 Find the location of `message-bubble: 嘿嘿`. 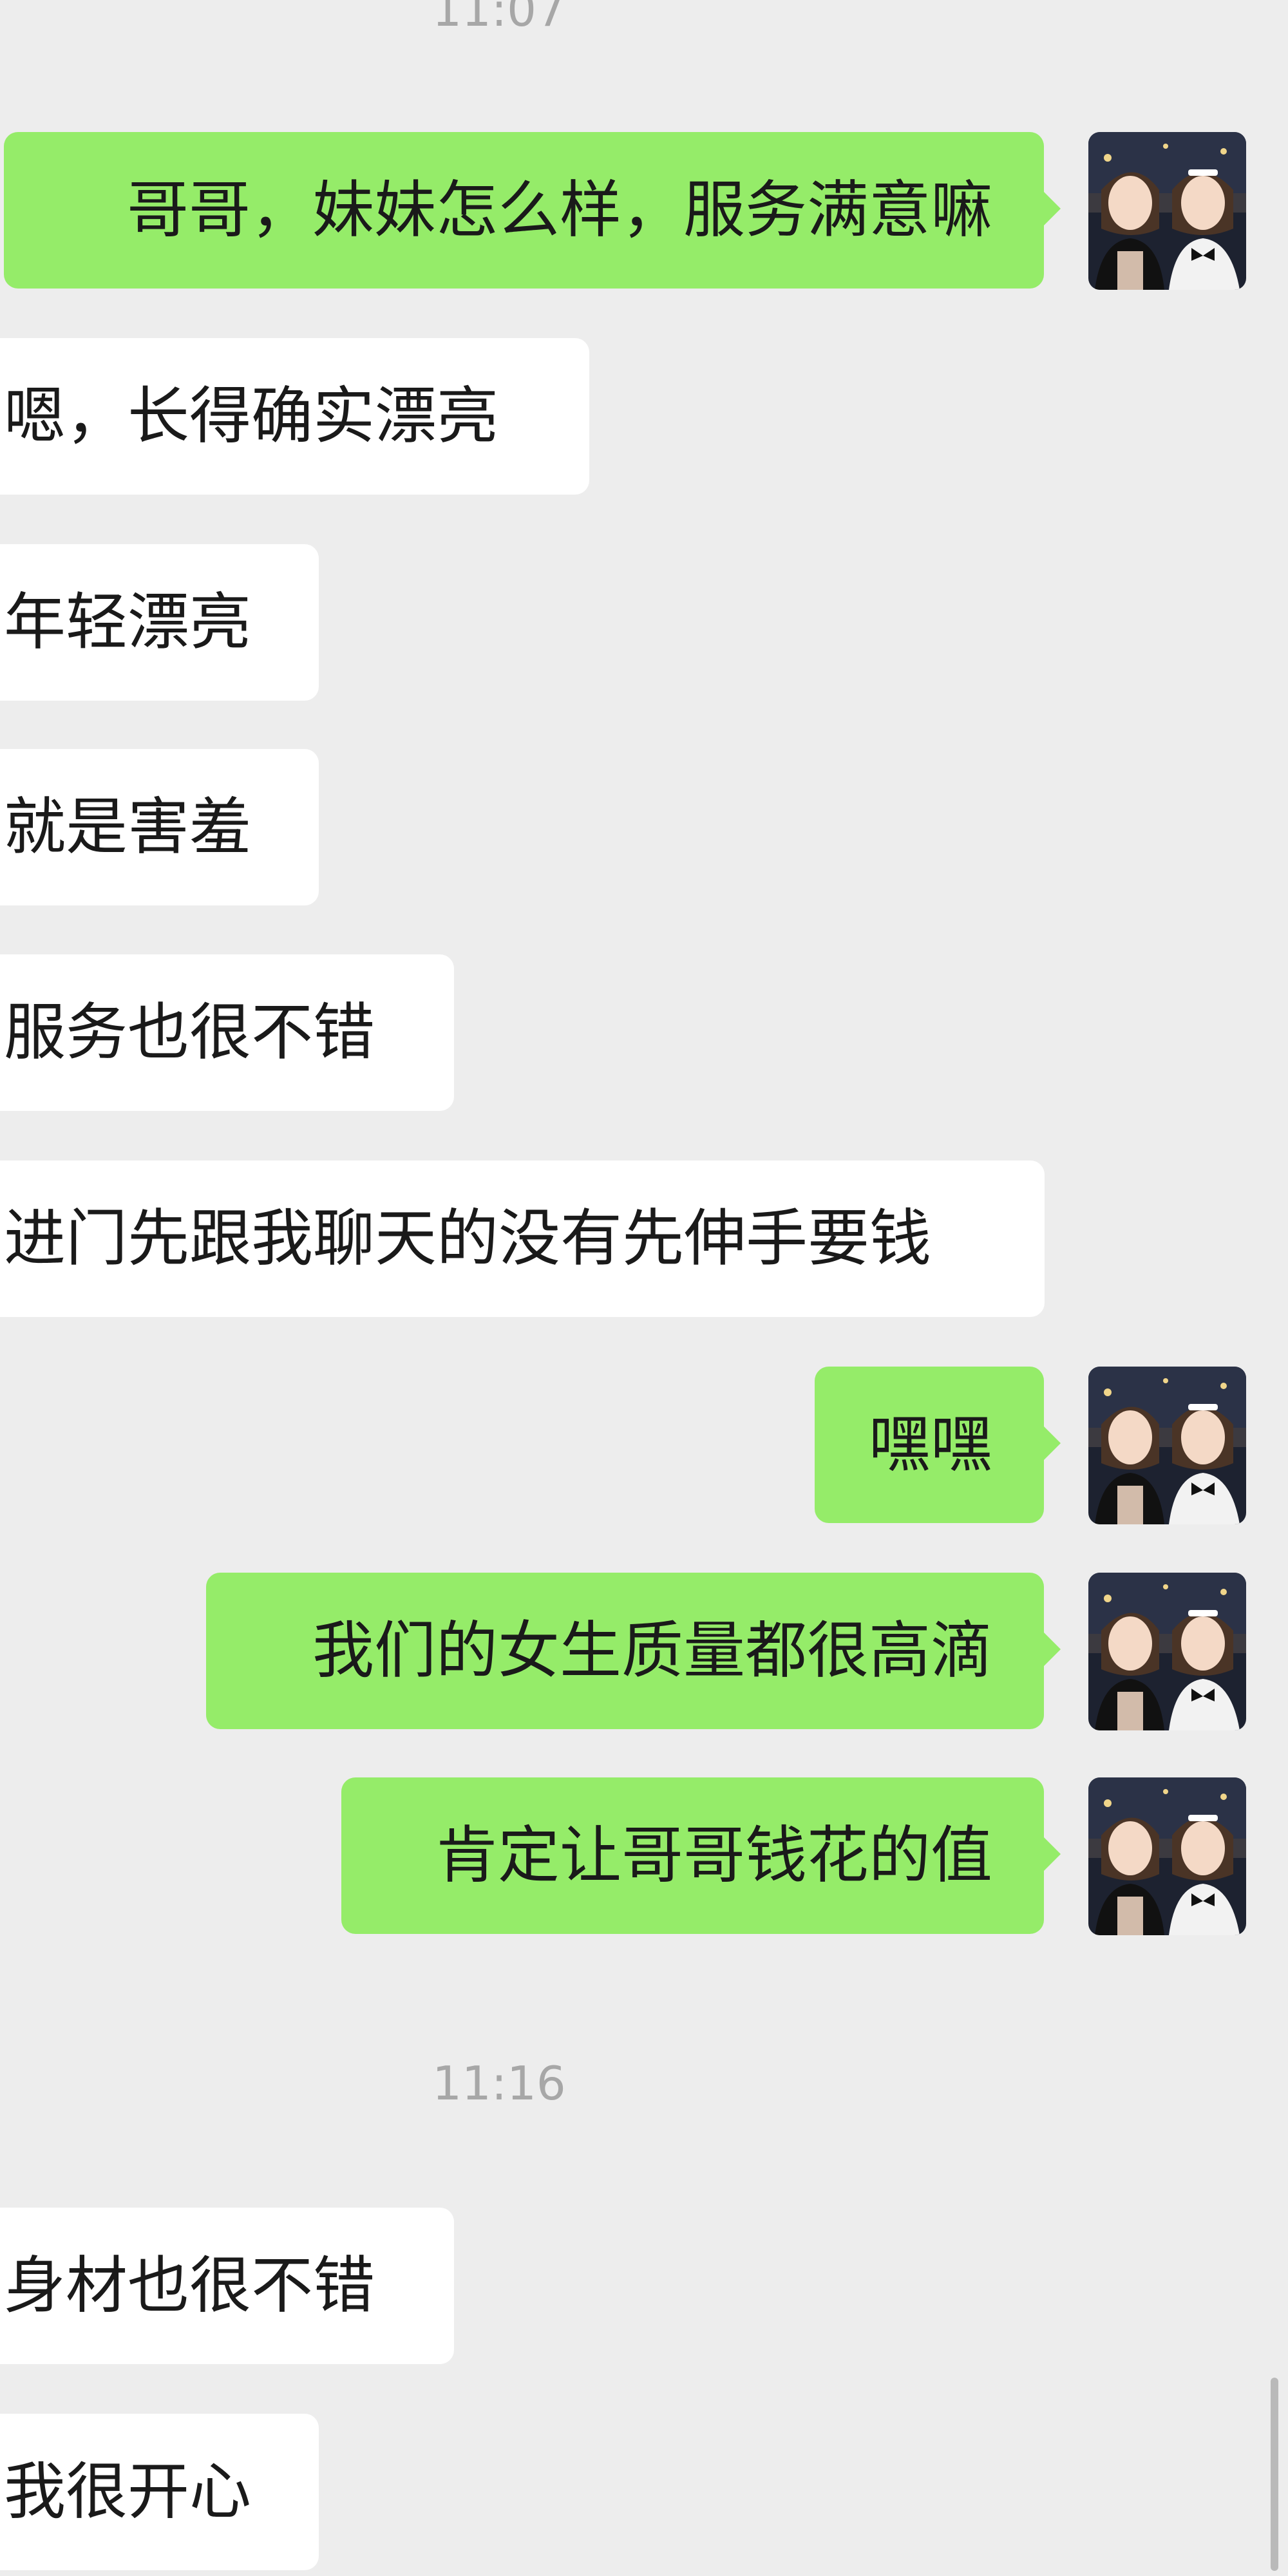

message-bubble: 嘿嘿 is located at coordinates (938, 1445).